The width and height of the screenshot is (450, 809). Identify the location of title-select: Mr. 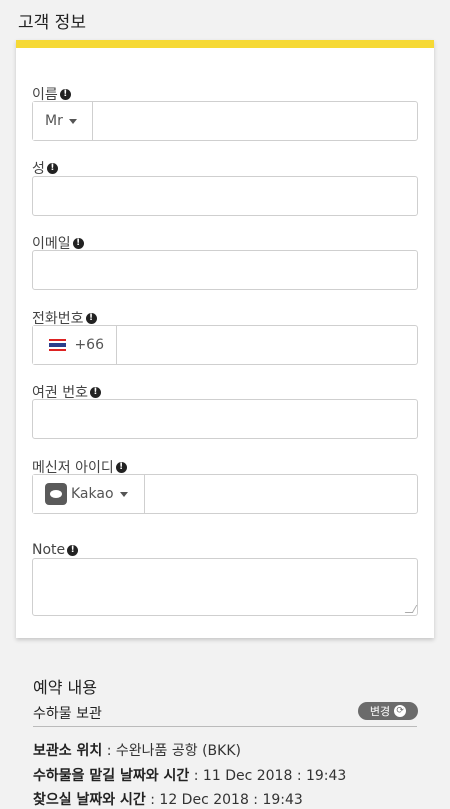
(63, 121).